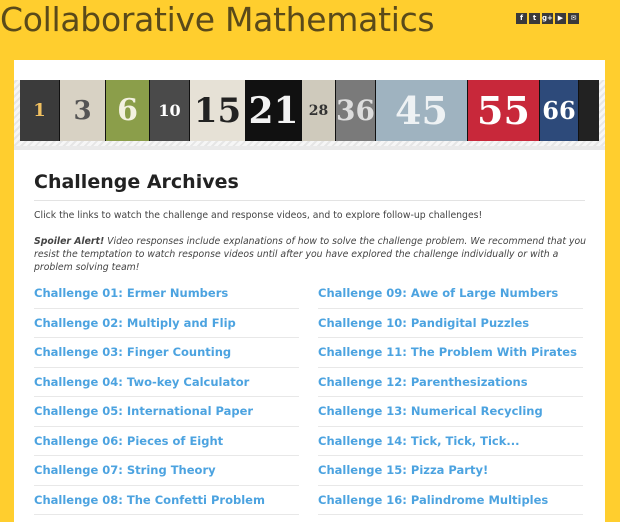  What do you see at coordinates (433, 500) in the screenshot?
I see `challenge-link: Challenge 16: Palindrome Multiples` at bounding box center [433, 500].